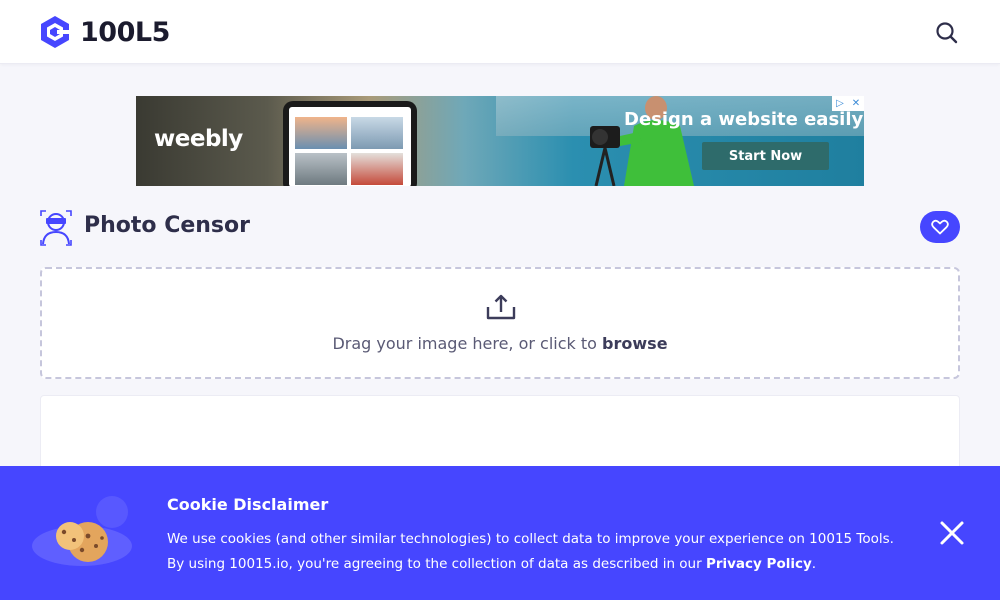 The height and width of the screenshot is (600, 1000). I want to click on dropzone-instructions: Drag your image here, or click to, so click(464, 343).